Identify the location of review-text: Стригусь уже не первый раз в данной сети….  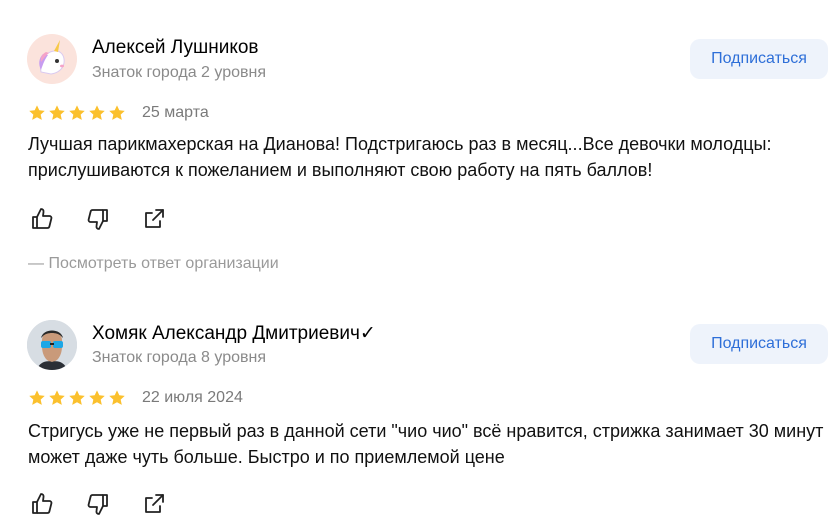
(426, 444).